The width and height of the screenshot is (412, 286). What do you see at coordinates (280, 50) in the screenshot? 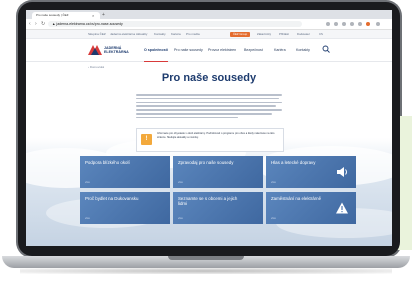
I see `nav-item-career: Kariéra` at bounding box center [280, 50].